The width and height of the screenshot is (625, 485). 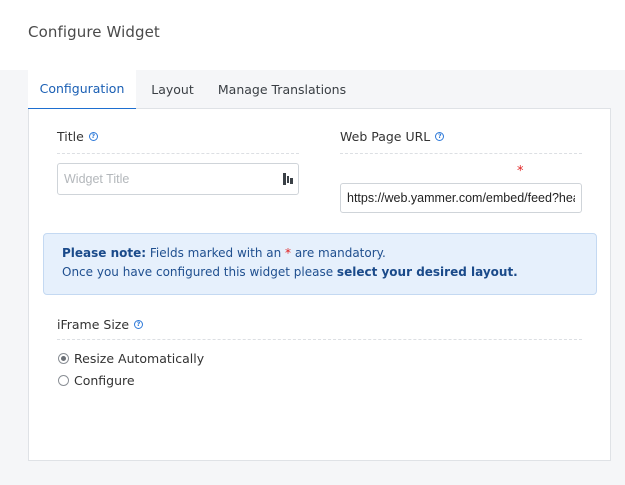 What do you see at coordinates (520, 171) in the screenshot?
I see `required-marker: *` at bounding box center [520, 171].